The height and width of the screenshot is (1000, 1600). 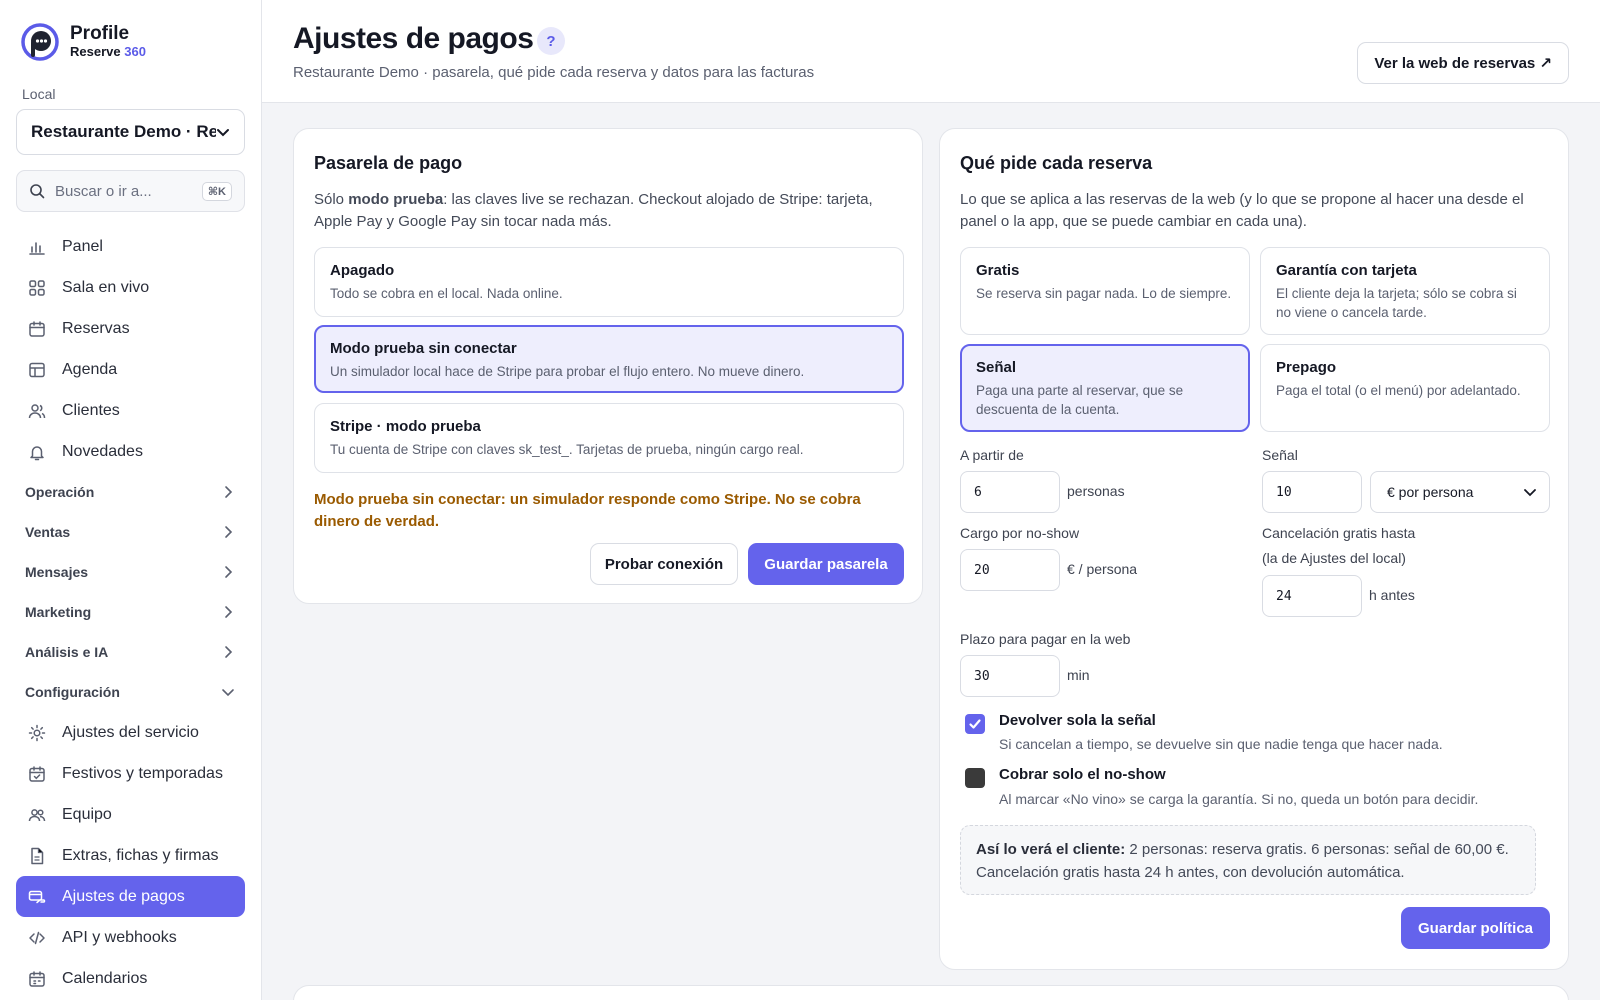 I want to click on bell-icon, so click(x=37, y=452).